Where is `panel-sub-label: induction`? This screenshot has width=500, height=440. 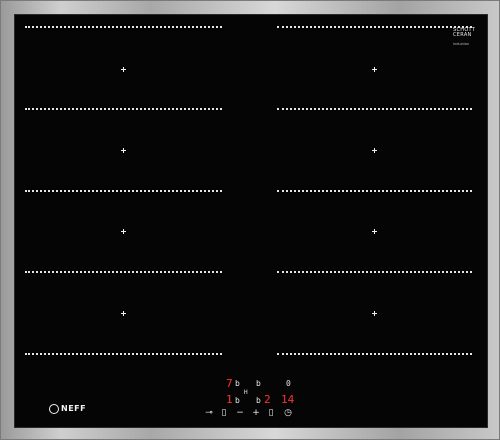 panel-sub-label: induction is located at coordinates (461, 44).